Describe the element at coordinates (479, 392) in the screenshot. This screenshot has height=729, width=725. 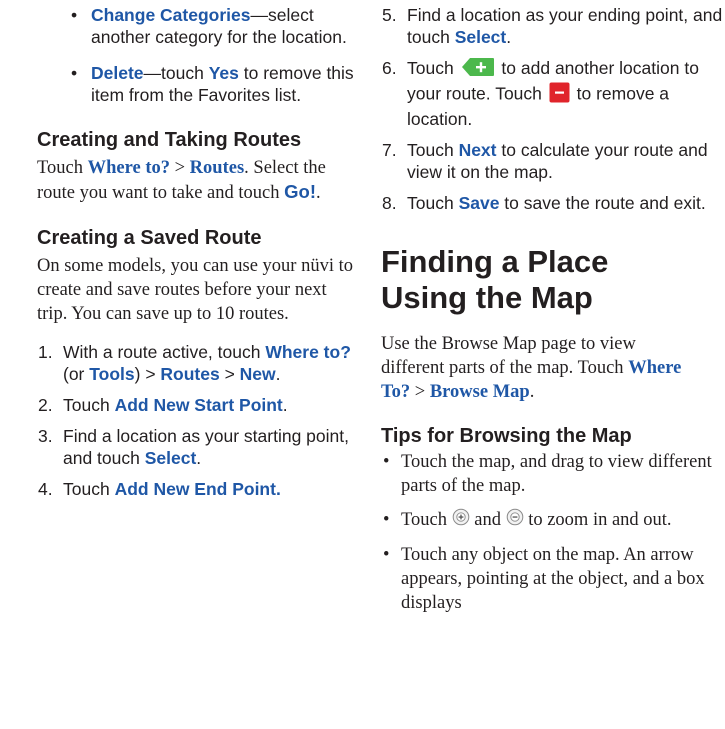
I see `browse-map-label: Browse Map` at that location.